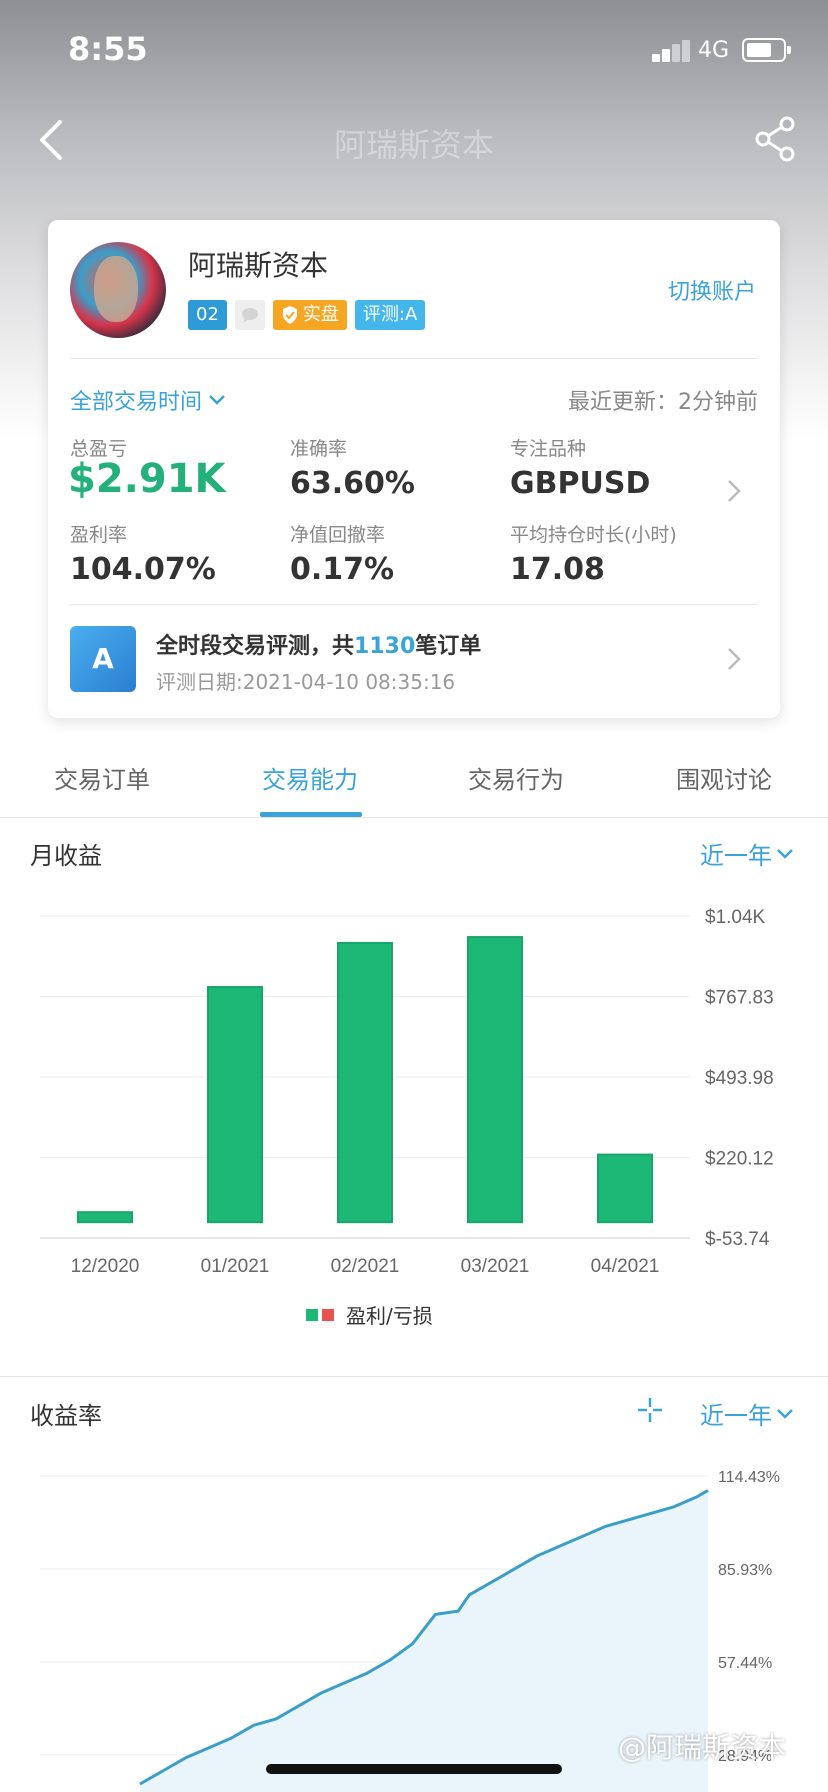 Image resolution: width=828 pixels, height=1792 pixels. What do you see at coordinates (102, 777) in the screenshot?
I see `tab-orders: 交易订单` at bounding box center [102, 777].